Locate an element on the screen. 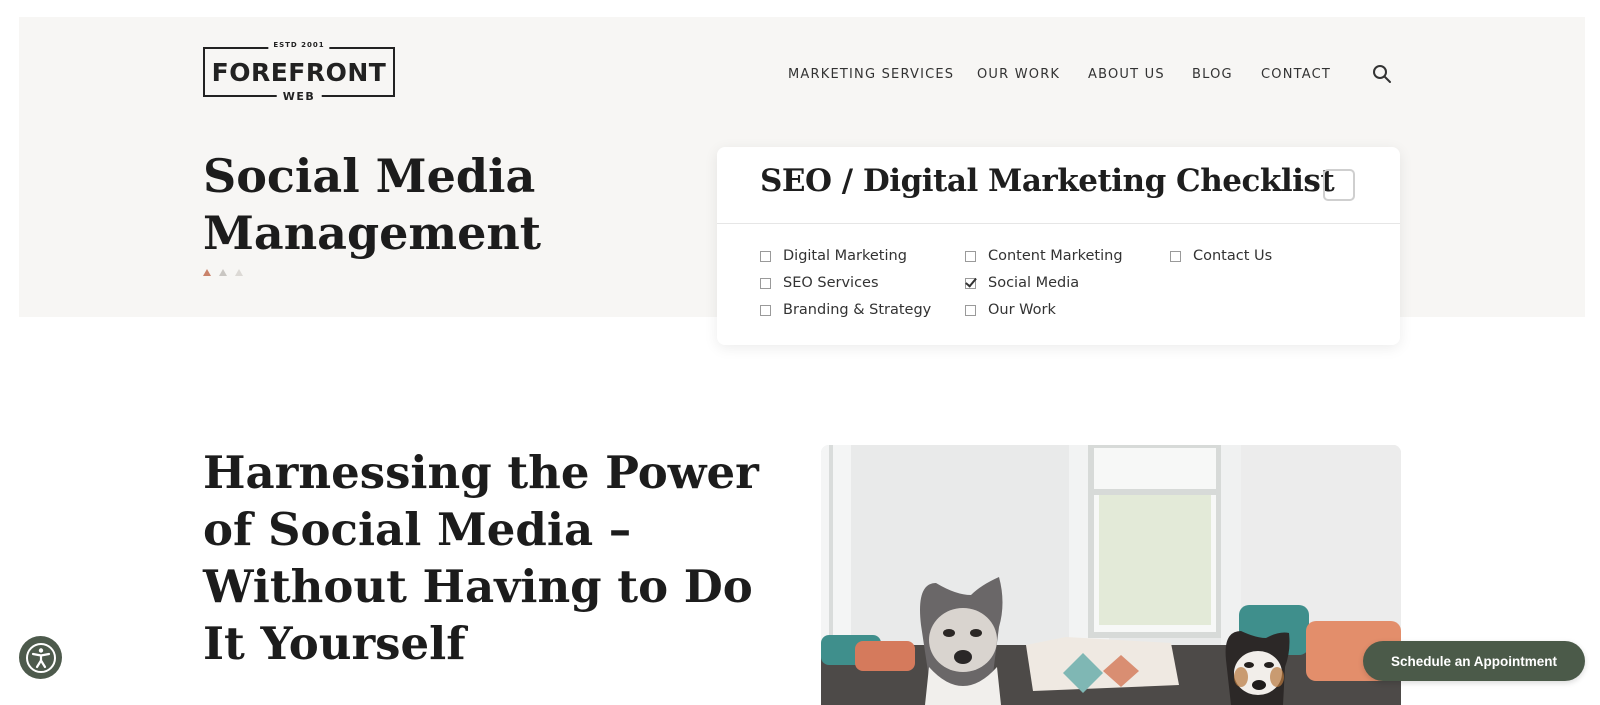 The height and width of the screenshot is (705, 1600). logo-subtitle: WEB is located at coordinates (299, 96).